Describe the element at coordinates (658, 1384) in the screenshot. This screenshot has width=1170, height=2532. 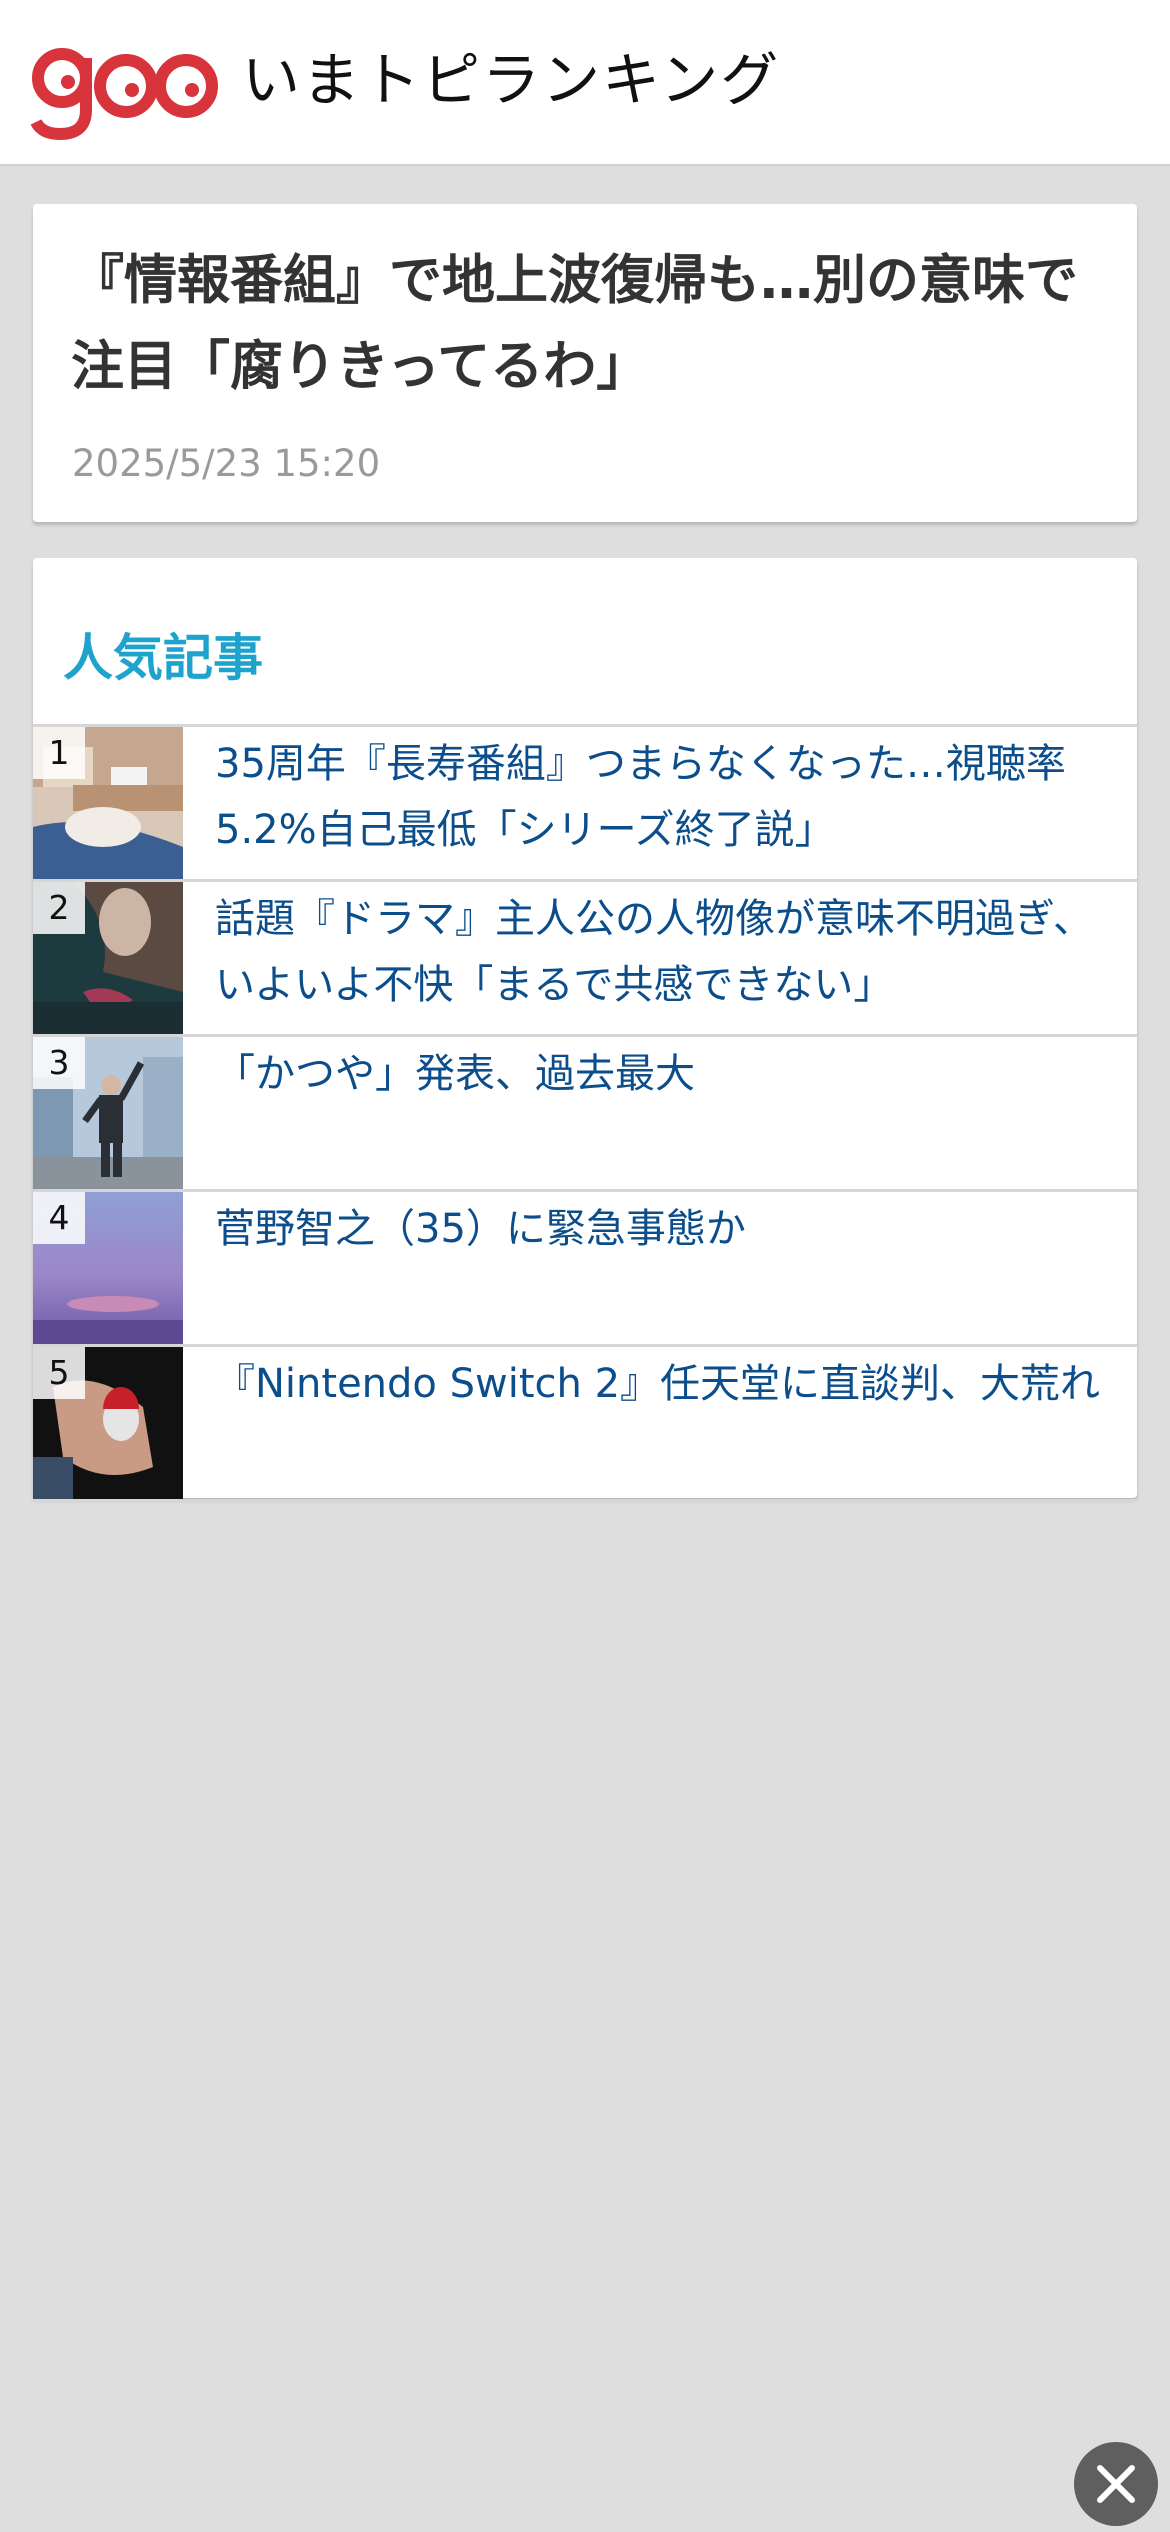
I see `ranking-title: 『Nintendo Switch 2』任天堂に直談判、大荒れ` at that location.